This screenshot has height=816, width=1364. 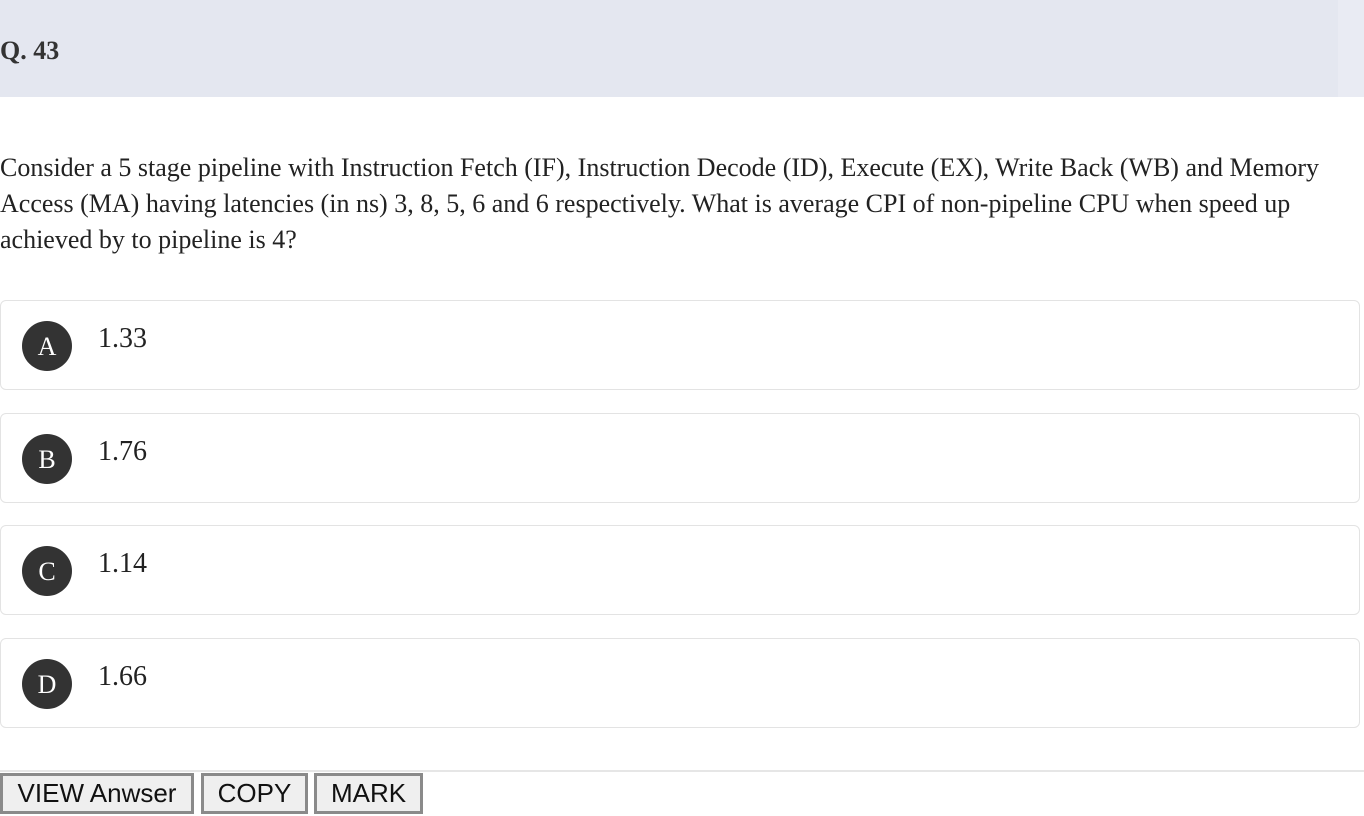 I want to click on option-a: A 1.33, so click(x=680, y=345).